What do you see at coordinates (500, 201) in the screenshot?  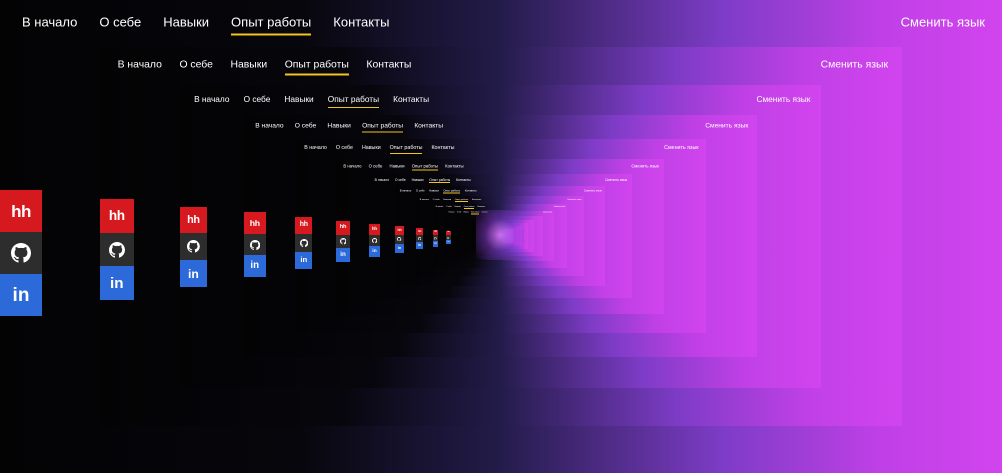 I see `nested-main-nav: В начало О себеНавыкиОпыт работыКонтакты` at bounding box center [500, 201].